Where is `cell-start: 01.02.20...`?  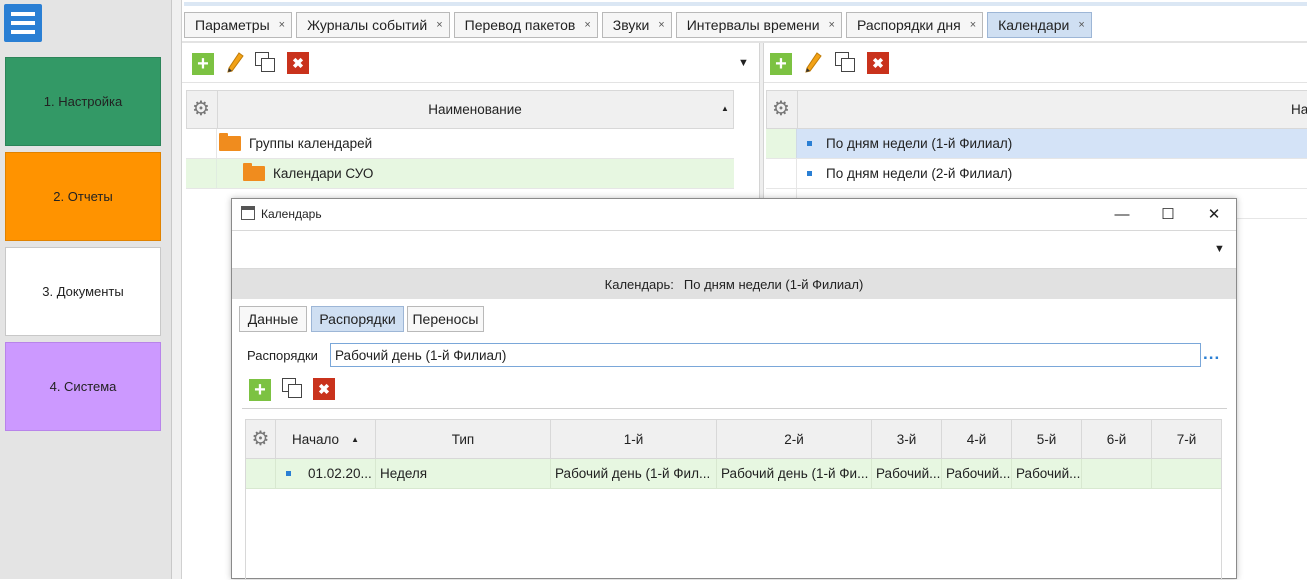
cell-start: 01.02.20... is located at coordinates (326, 473).